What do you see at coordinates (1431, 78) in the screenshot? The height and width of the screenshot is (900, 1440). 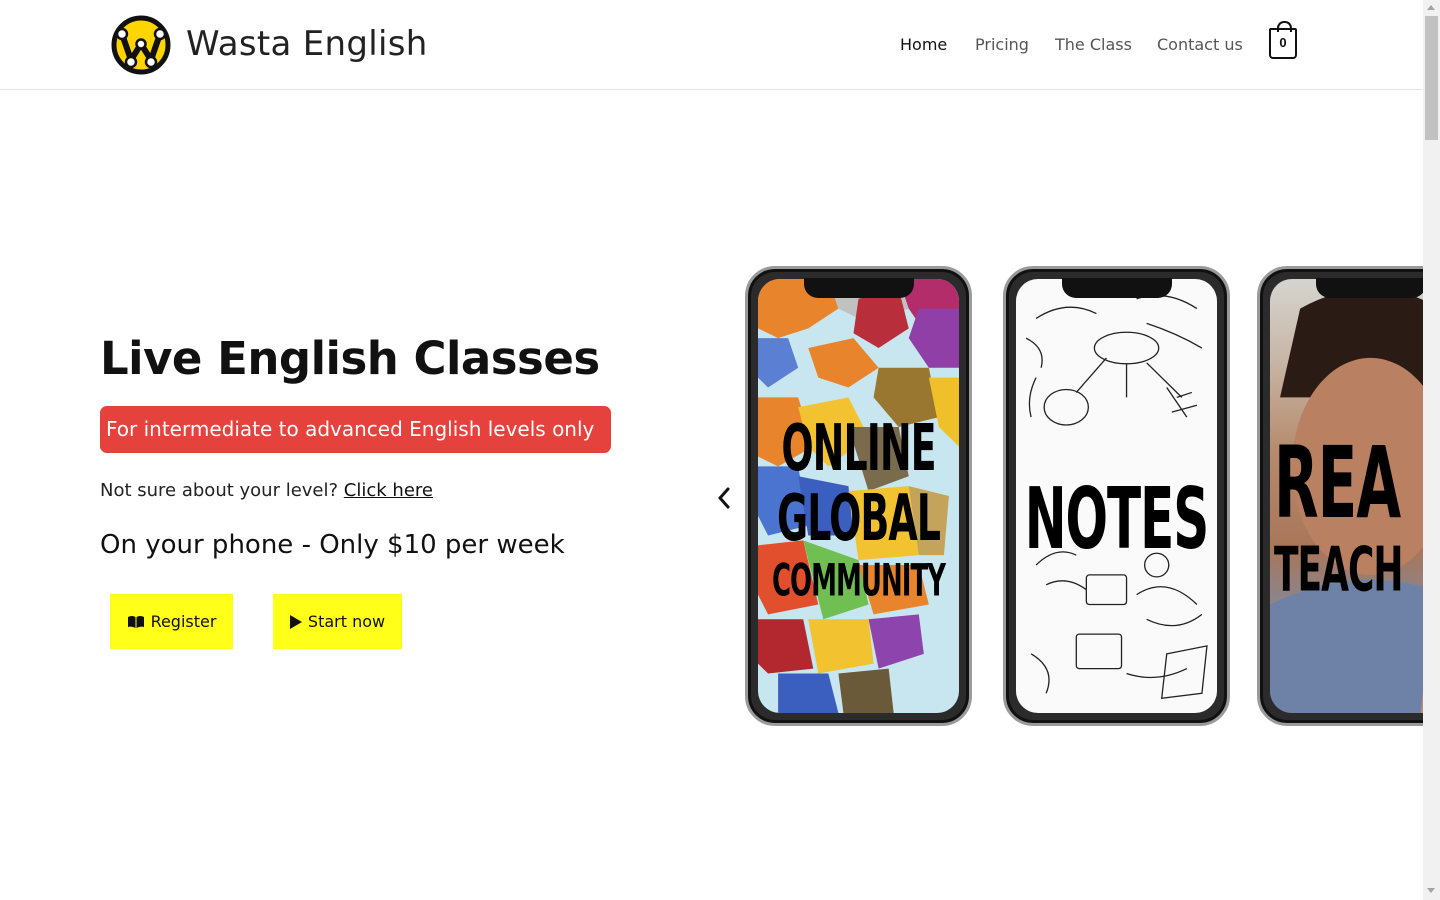 I see `scrollbar-thumb` at bounding box center [1431, 78].